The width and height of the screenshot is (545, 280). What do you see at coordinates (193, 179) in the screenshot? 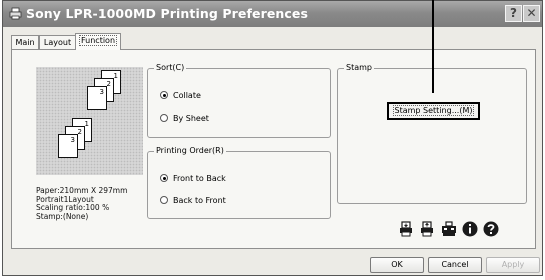
I see `front-to-back-radio: Front to Back` at bounding box center [193, 179].